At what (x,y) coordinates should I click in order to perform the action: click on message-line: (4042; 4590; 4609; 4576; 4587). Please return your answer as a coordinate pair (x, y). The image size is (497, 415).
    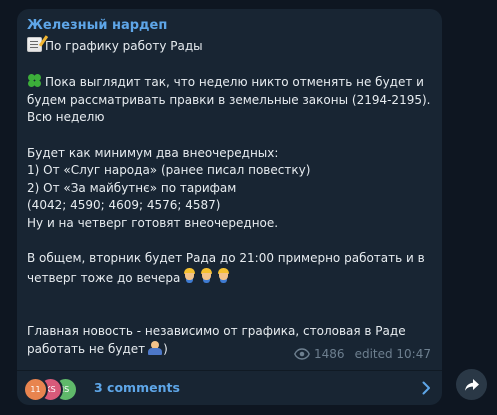
    Looking at the image, I should click on (124, 205).